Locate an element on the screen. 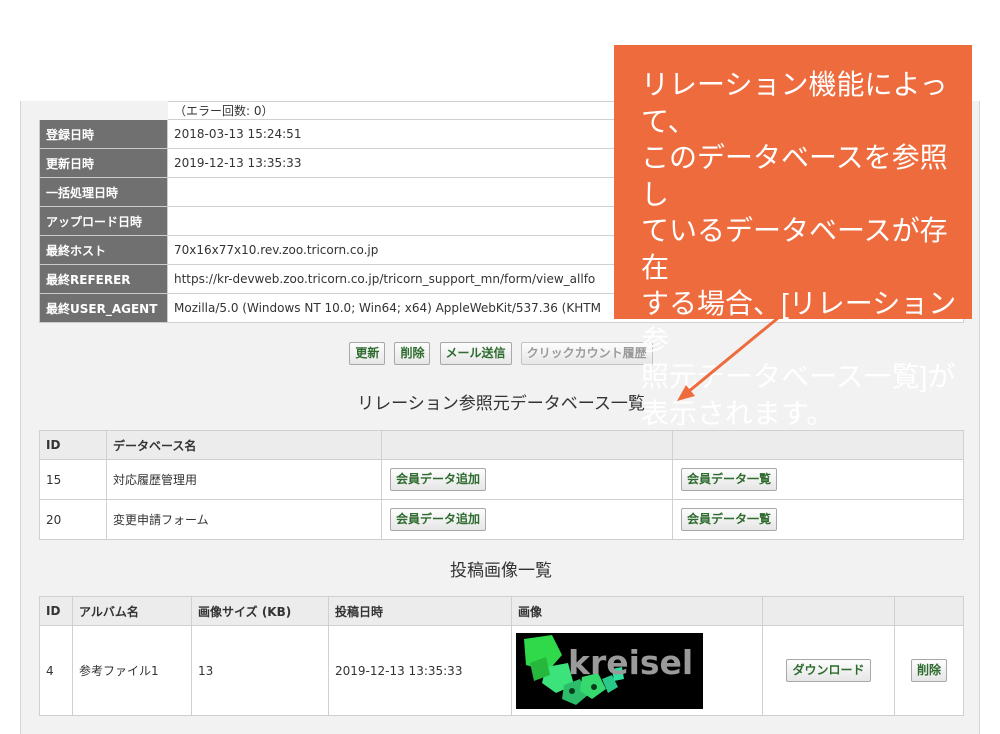  info-label: 登録日時 is located at coordinates (103, 134).